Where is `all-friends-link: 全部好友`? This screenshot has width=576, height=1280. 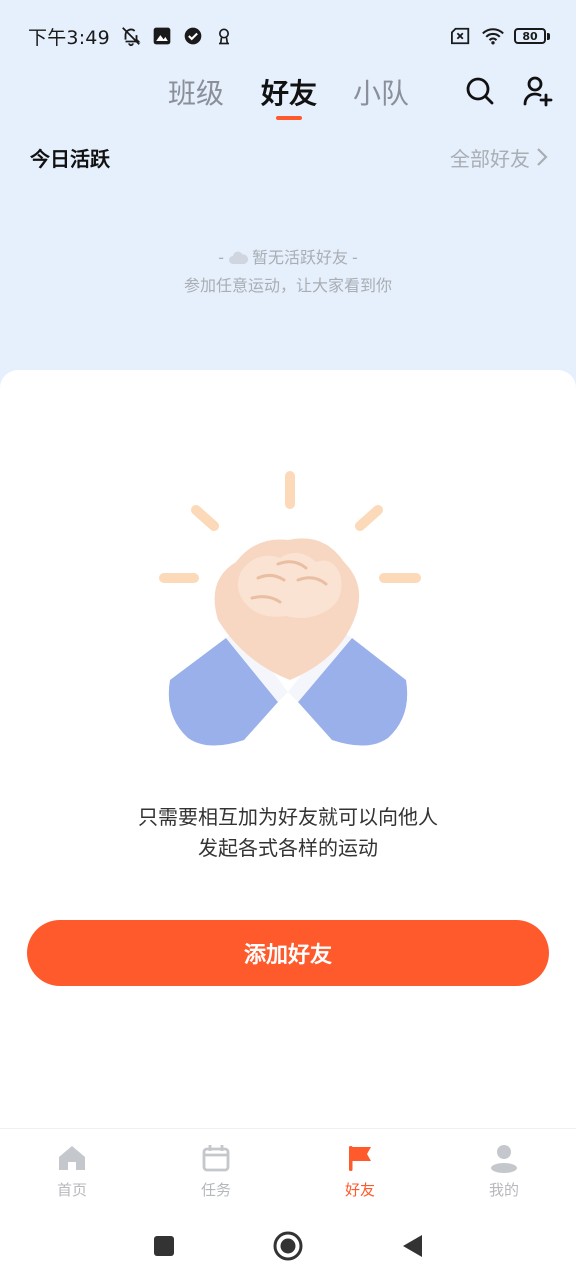 all-friends-link: 全部好友 is located at coordinates (499, 157).